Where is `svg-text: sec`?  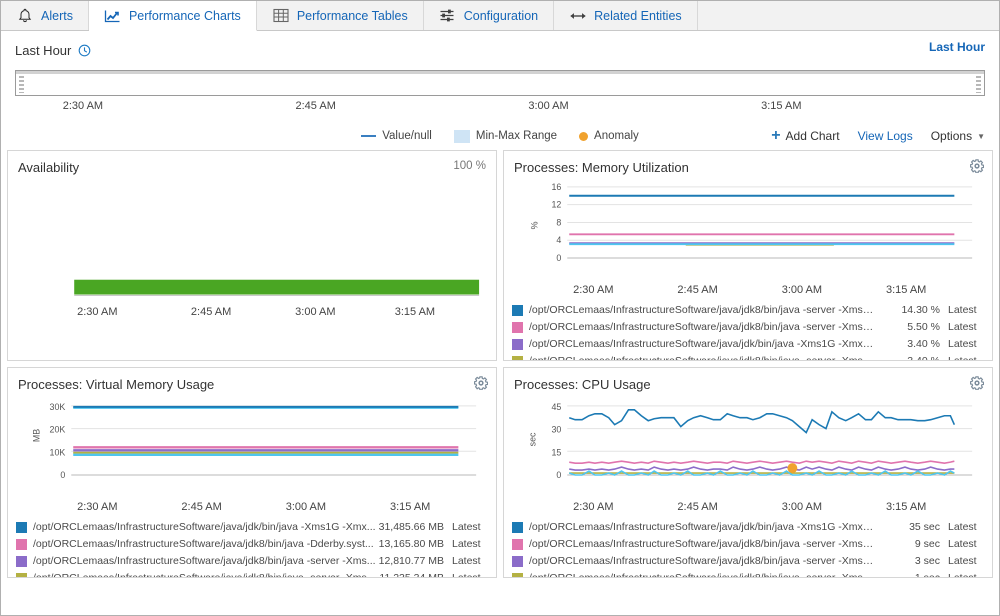 svg-text: sec is located at coordinates (533, 439).